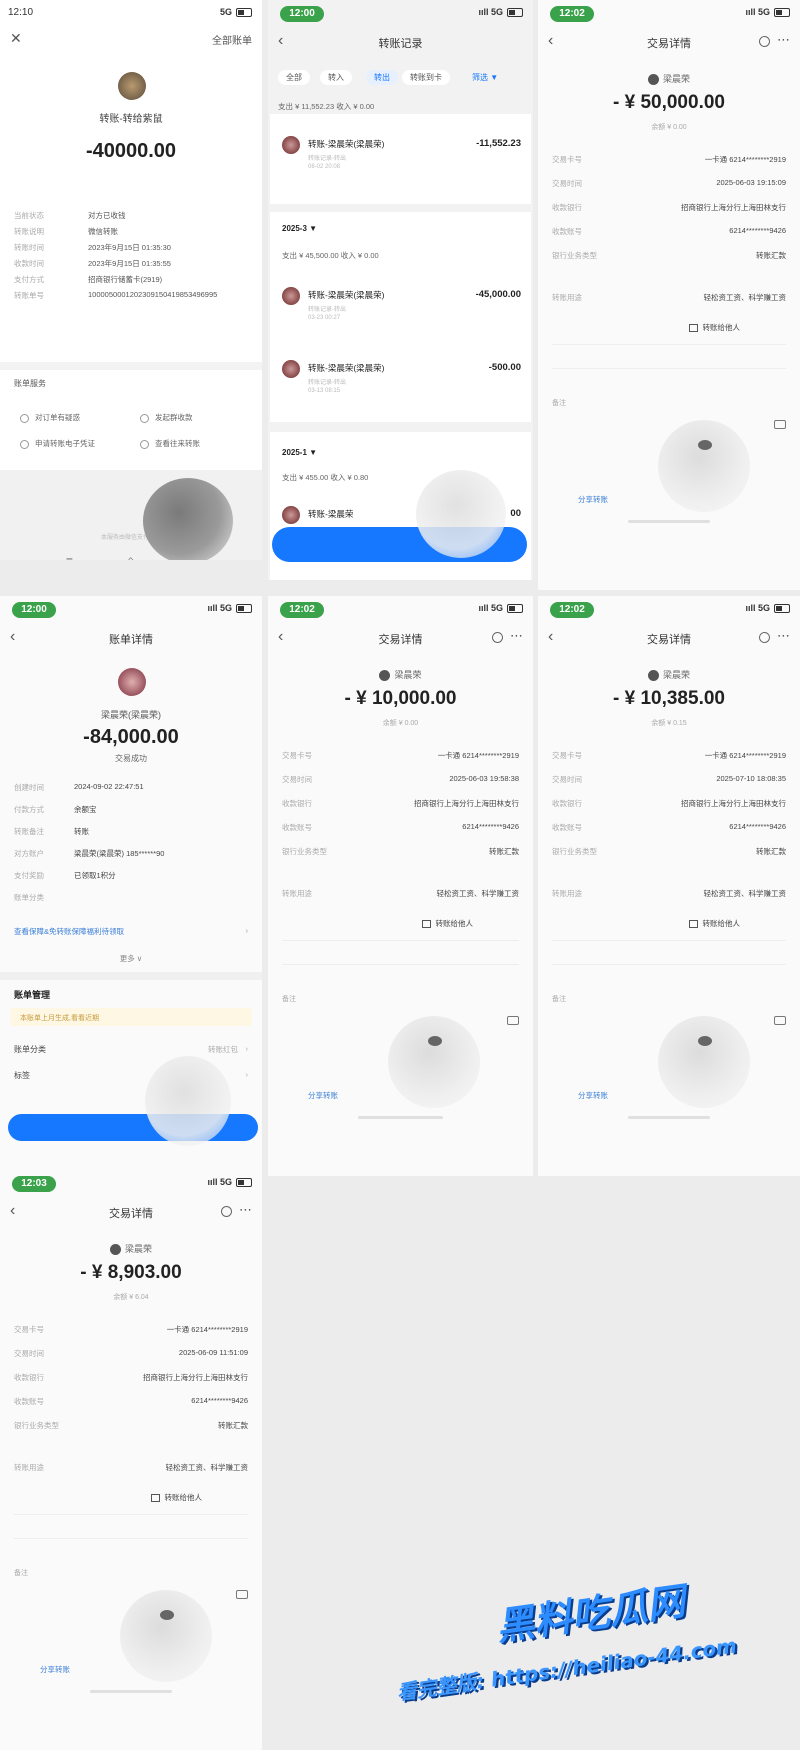  What do you see at coordinates (400, 305) in the screenshot?
I see `record-item: 转账-梁晨荣(梁晨荣) -45,000.00 转账记录-转出 03-23 00:27` at bounding box center [400, 305].